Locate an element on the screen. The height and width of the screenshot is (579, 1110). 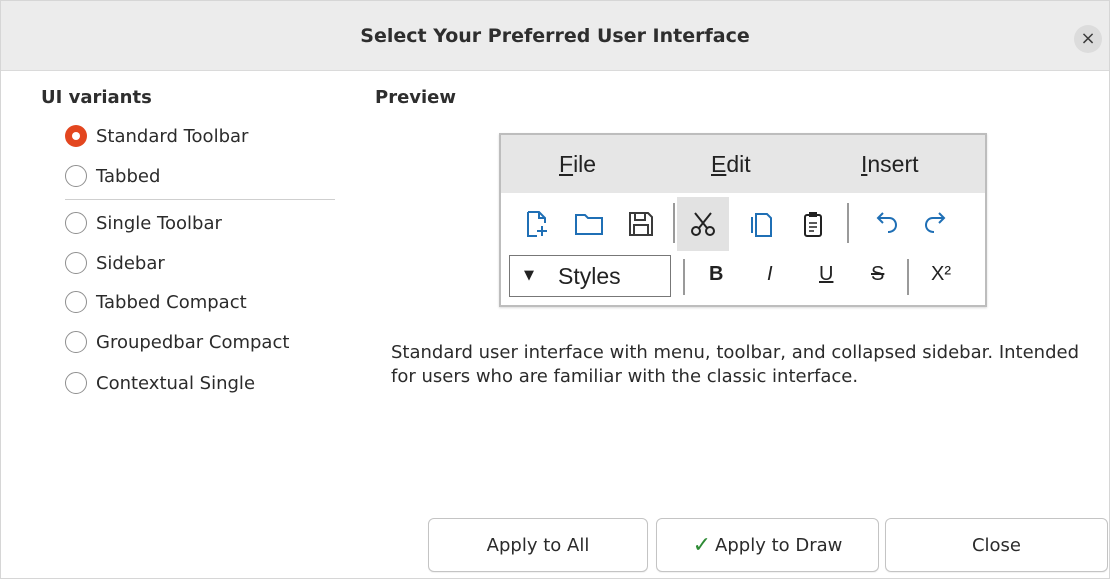
radio-tabbed-compact: Tabbed Compact is located at coordinates (156, 302).